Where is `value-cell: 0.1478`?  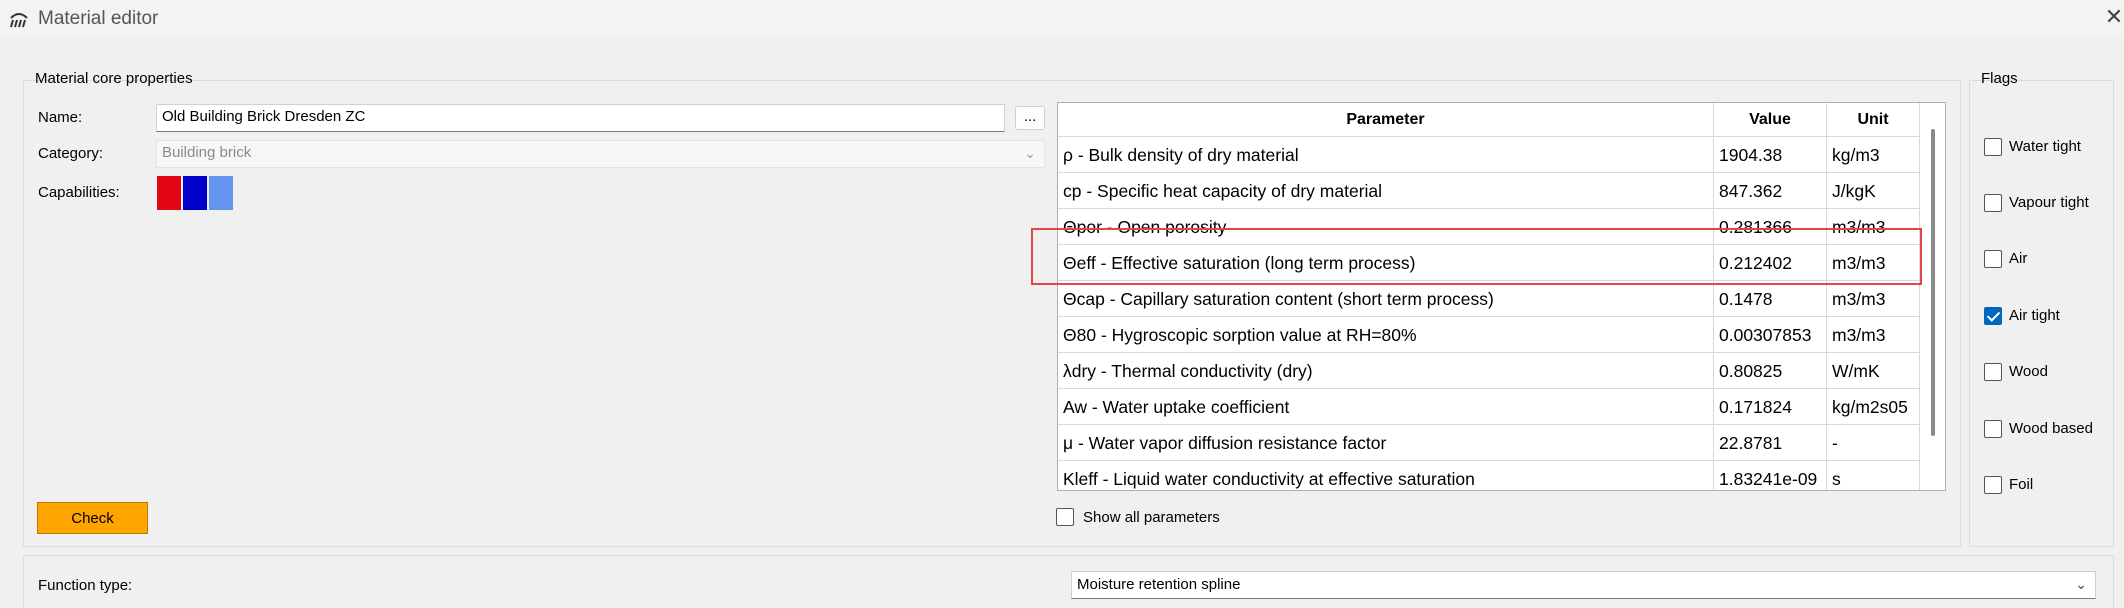
value-cell: 0.1478 is located at coordinates (1770, 299).